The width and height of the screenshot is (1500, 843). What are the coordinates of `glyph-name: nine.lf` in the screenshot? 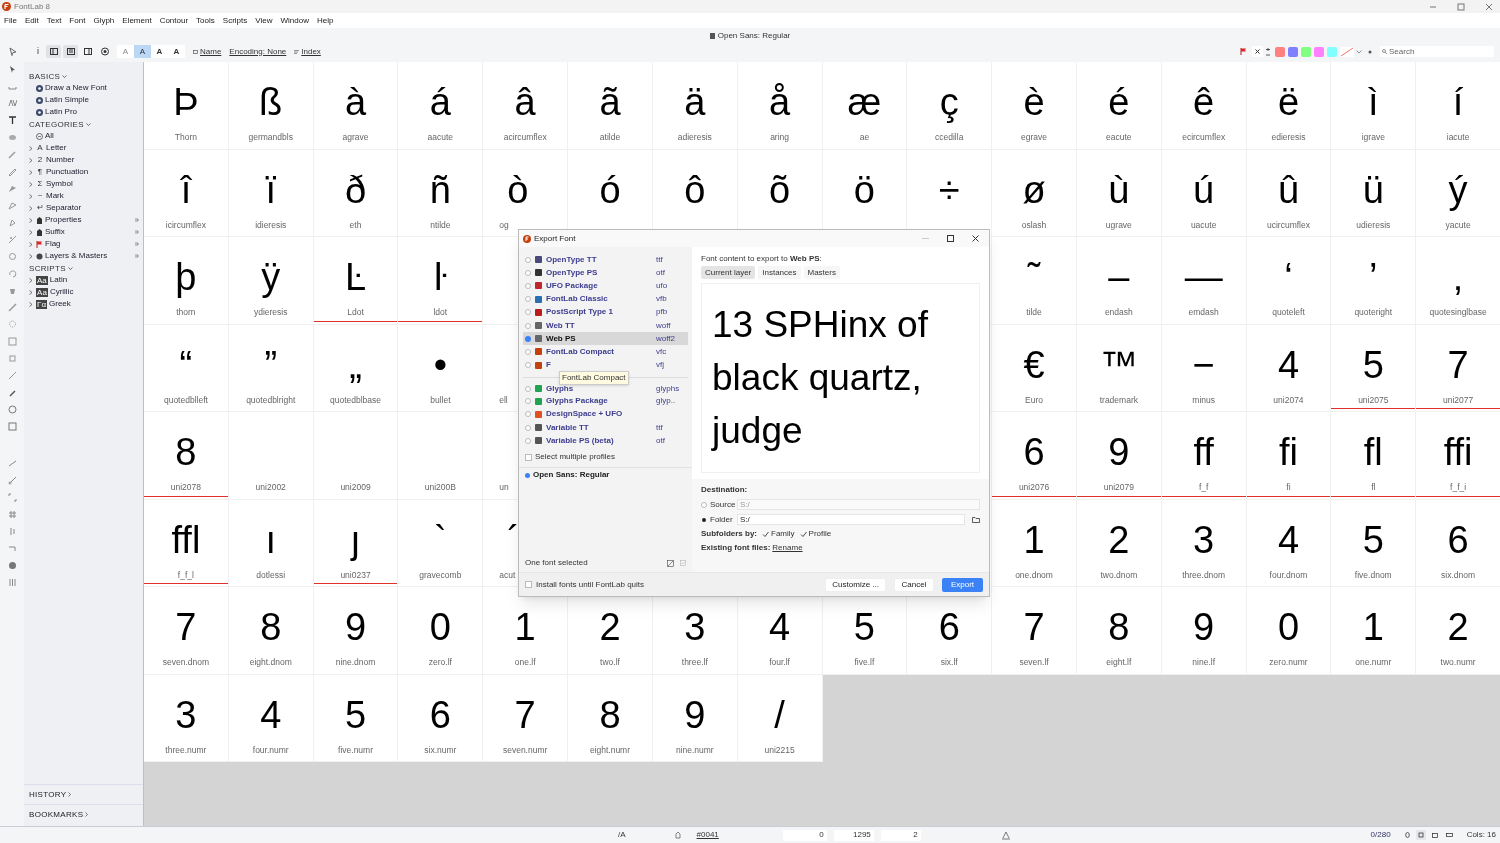 It's located at (1203, 662).